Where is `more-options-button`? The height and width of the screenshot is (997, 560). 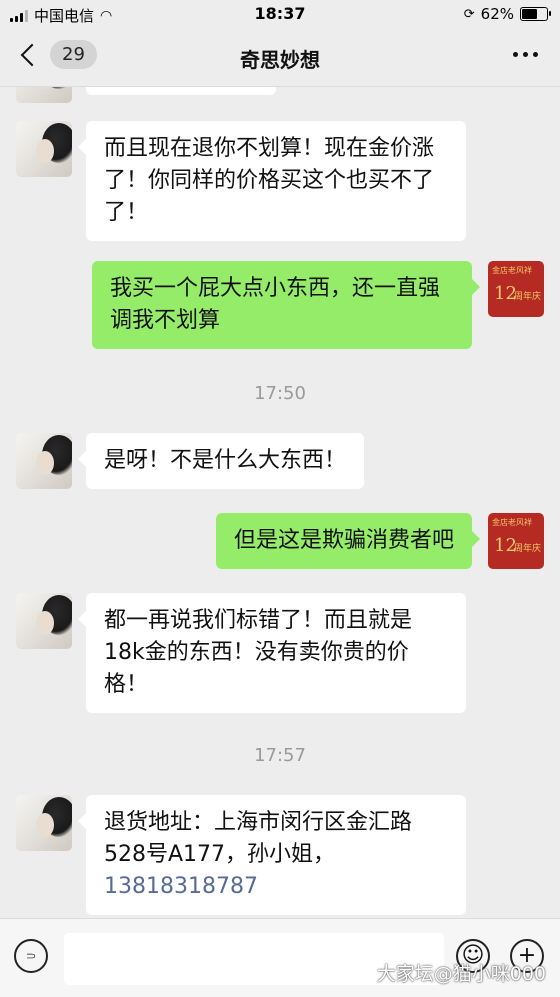 more-options-button is located at coordinates (525, 54).